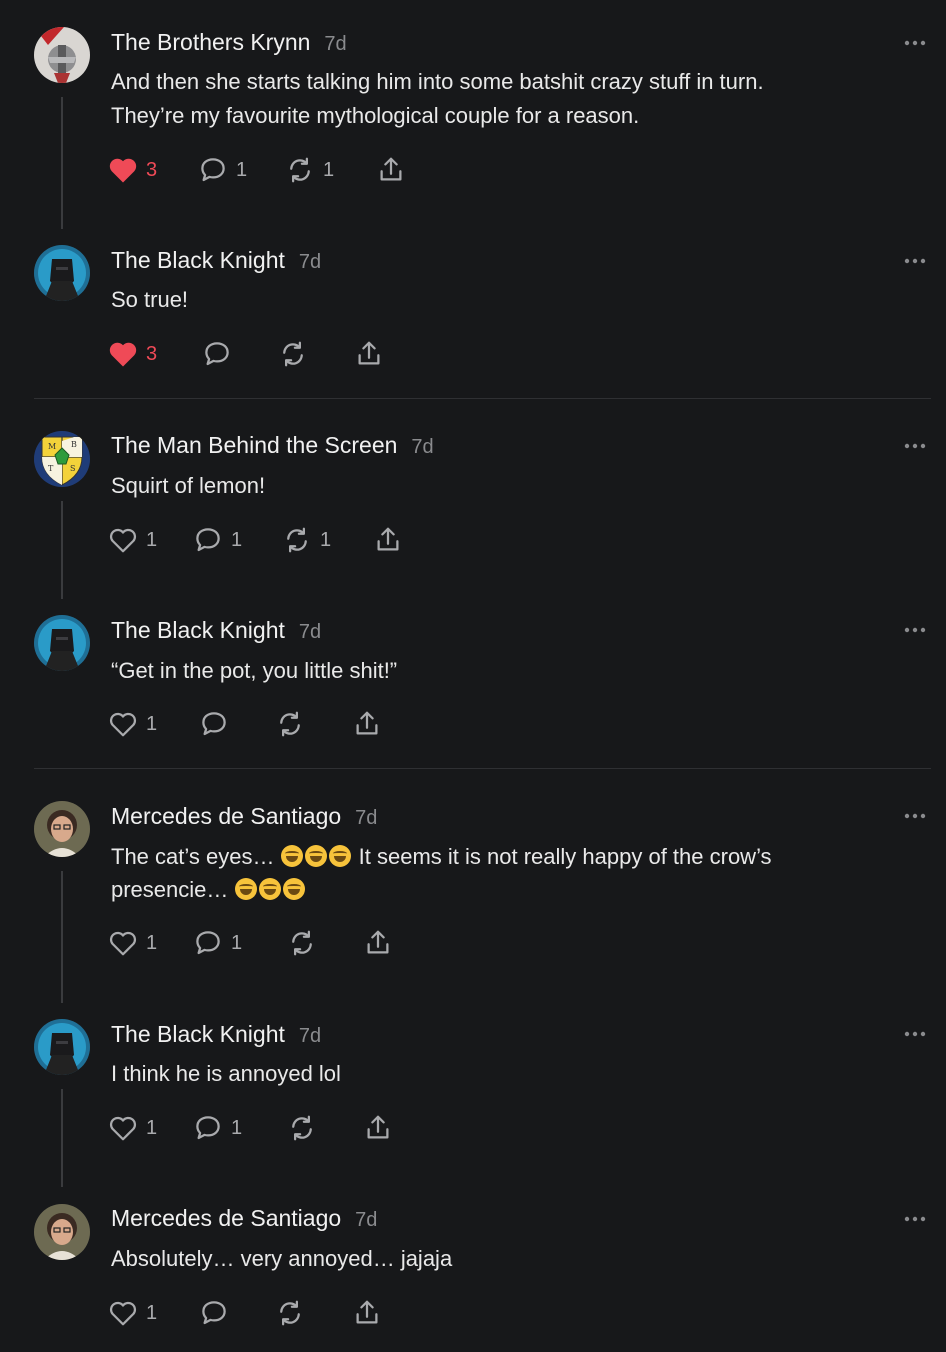  What do you see at coordinates (74, 444) in the screenshot?
I see `svg-text: B` at bounding box center [74, 444].